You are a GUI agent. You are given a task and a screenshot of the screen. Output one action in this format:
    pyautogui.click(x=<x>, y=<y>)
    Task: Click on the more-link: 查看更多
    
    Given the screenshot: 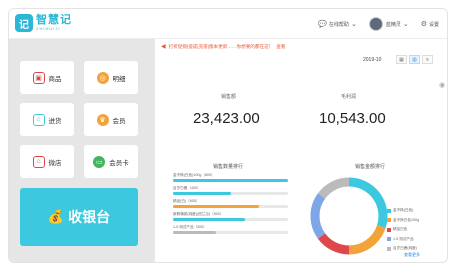 What is the action you would take?
    pyautogui.click(x=412, y=255)
    